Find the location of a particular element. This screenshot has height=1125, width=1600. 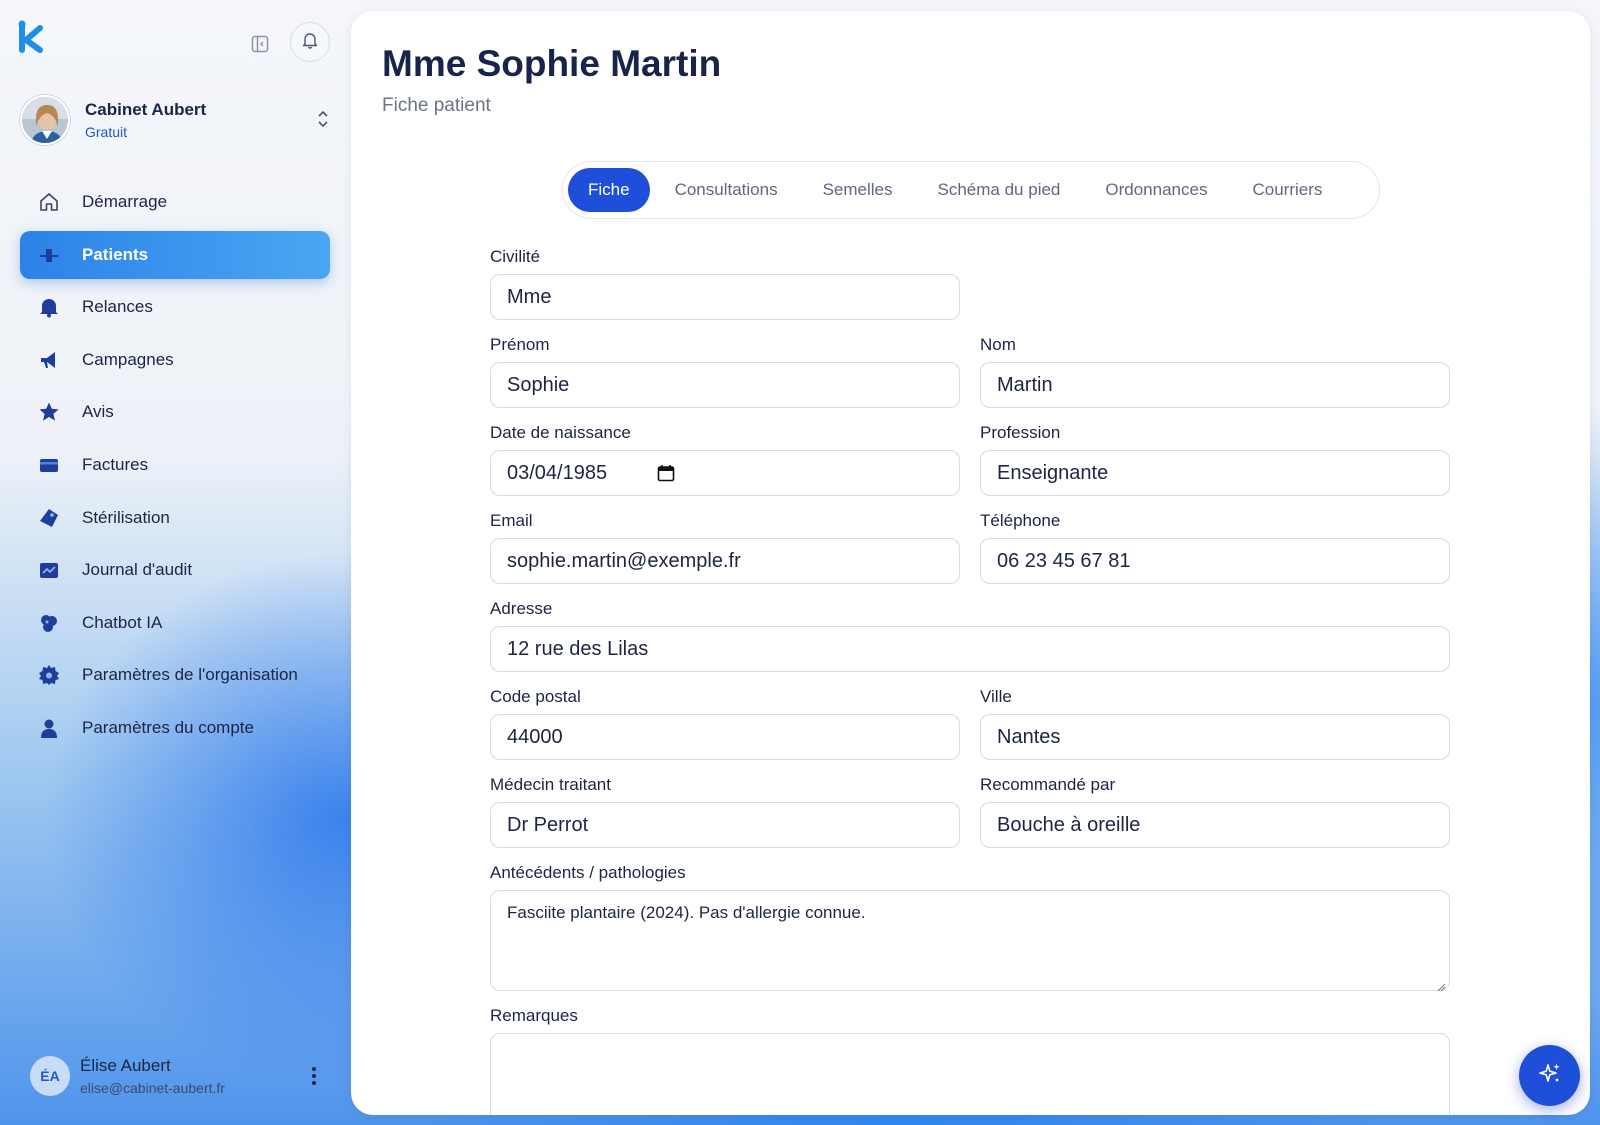

code-postal-field: Code postal 44000 is located at coordinates (725, 723).